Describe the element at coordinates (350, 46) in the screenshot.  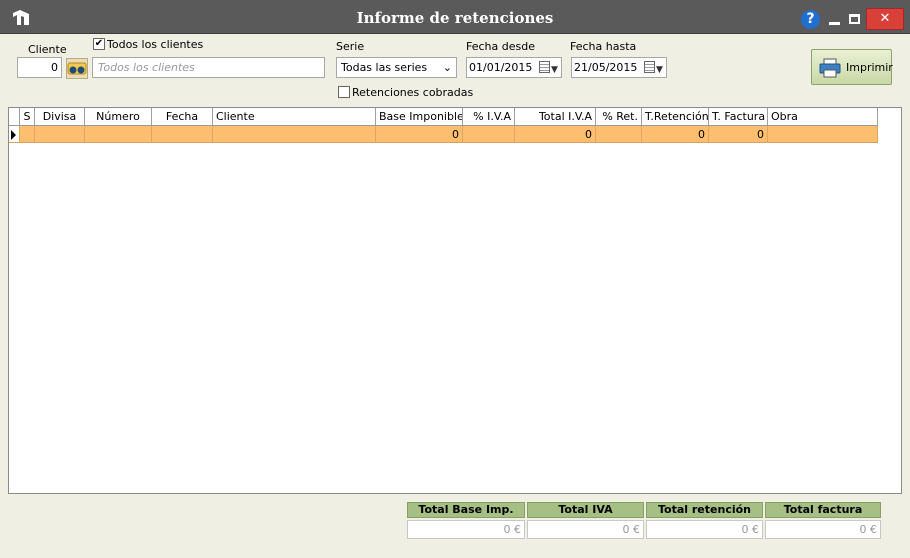
I see `serie-label: Serie` at that location.